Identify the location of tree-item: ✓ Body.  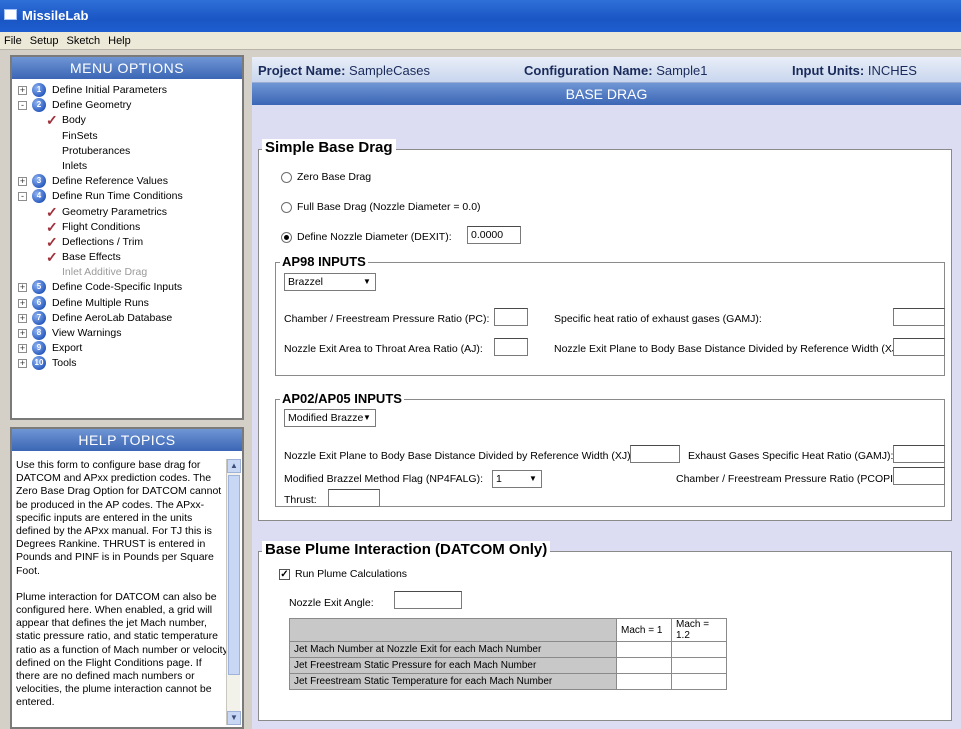
(130, 120).